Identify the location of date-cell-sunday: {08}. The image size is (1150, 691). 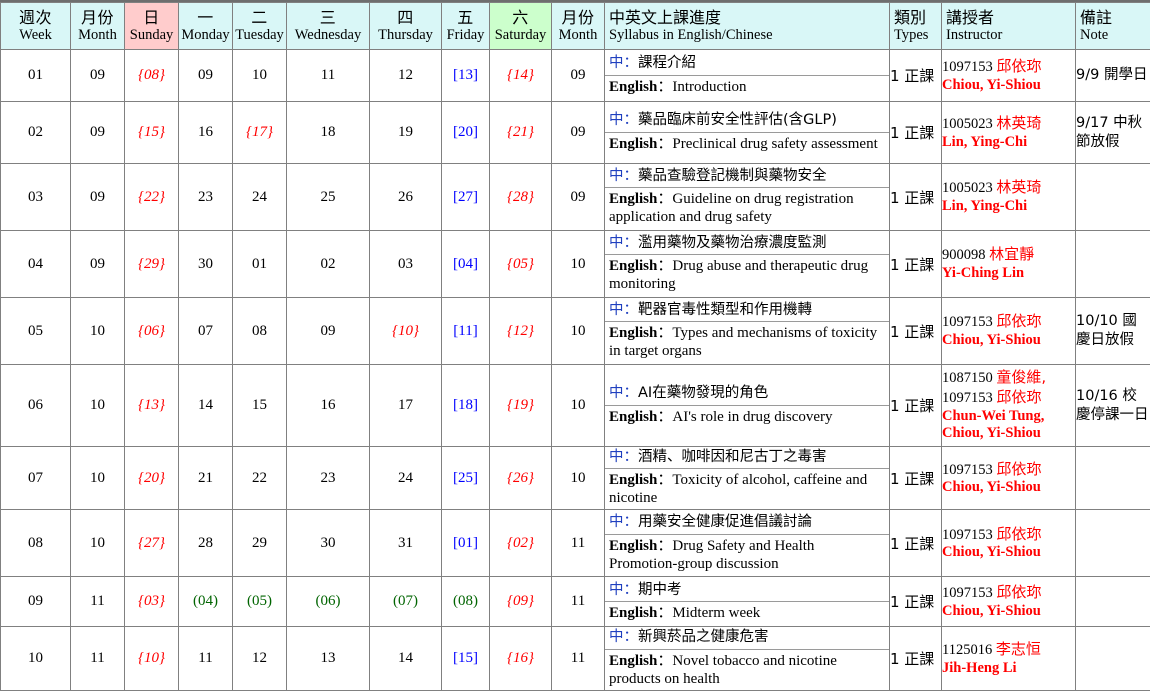
(152, 76).